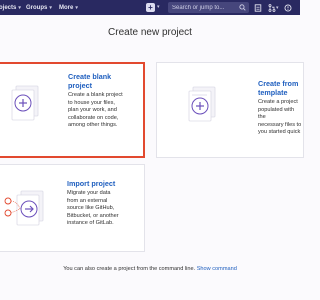  I want to click on card-title-line: project, so click(80, 85).